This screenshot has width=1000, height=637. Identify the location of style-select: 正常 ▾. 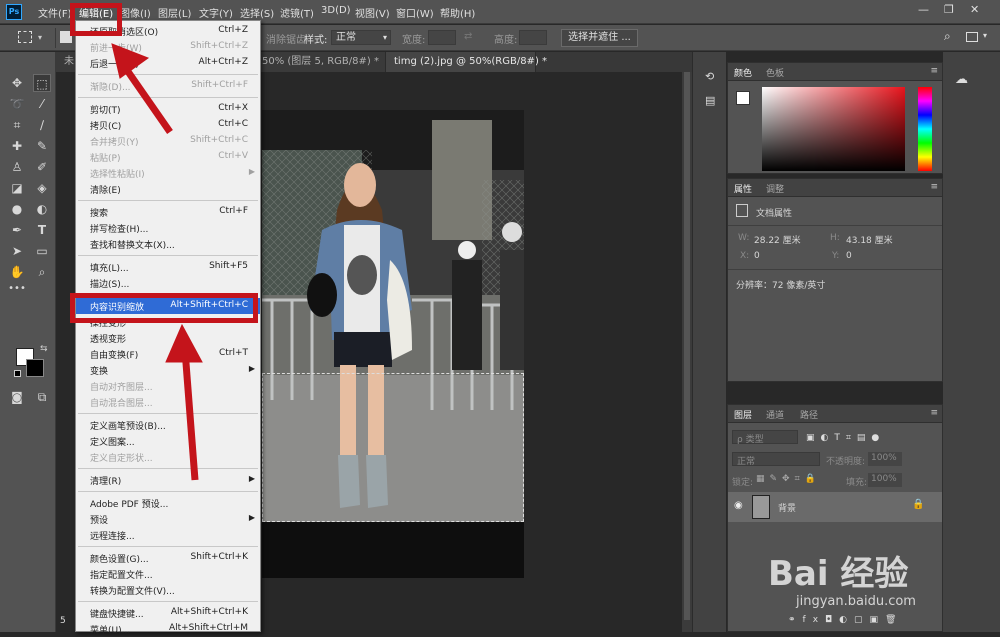
(361, 37).